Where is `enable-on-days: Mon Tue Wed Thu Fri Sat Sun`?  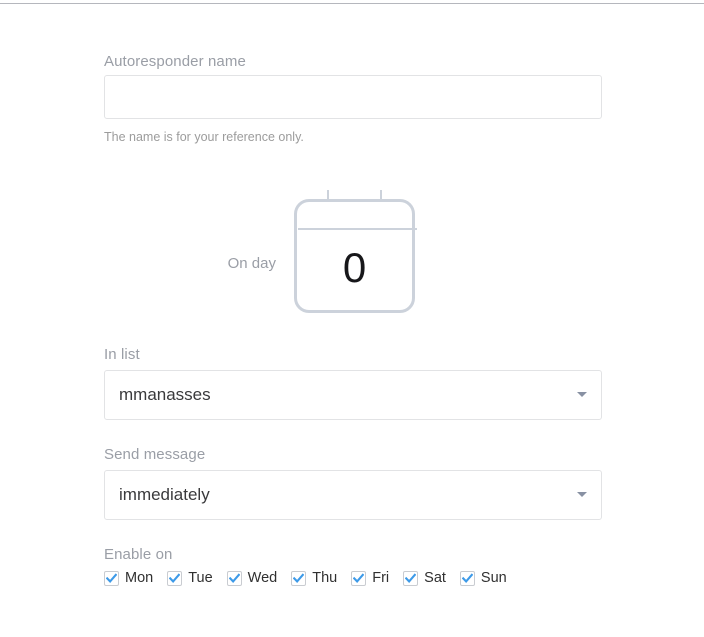 enable-on-days: Mon Tue Wed Thu Fri Sat Sun is located at coordinates (312, 578).